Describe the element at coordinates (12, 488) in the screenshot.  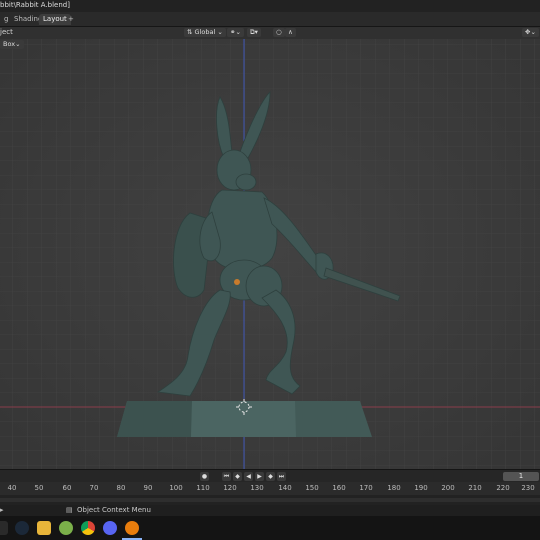
I see `ruler-tick: 40` at that location.